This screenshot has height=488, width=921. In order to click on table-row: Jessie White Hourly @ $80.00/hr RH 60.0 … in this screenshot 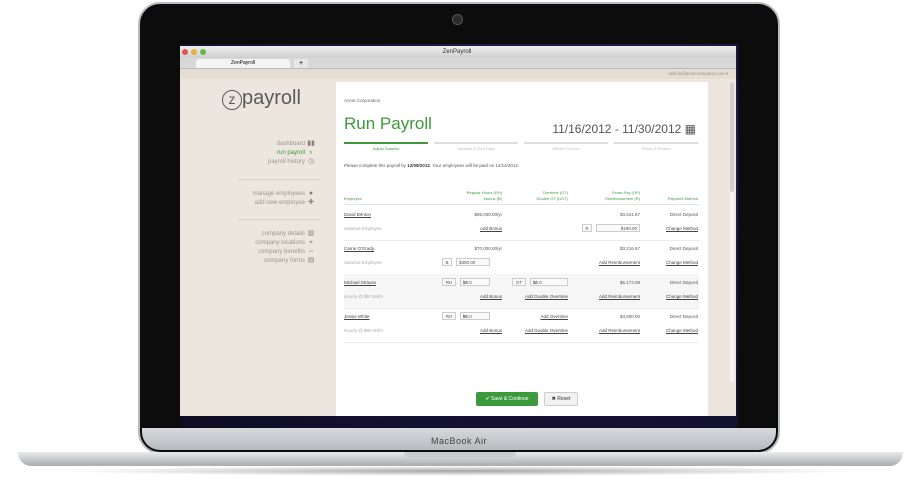, I will do `click(521, 325)`.